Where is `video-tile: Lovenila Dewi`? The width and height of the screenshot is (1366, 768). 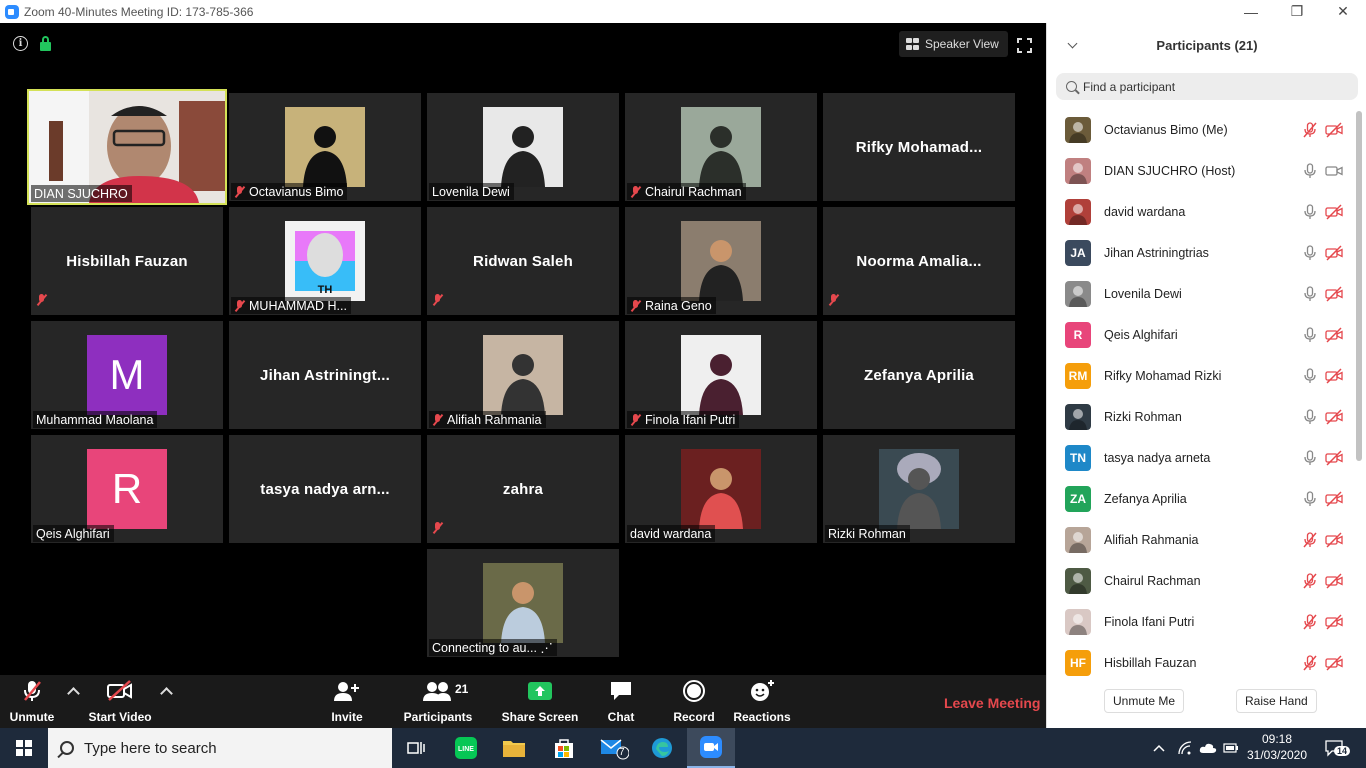
video-tile: Lovenila Dewi is located at coordinates (523, 147).